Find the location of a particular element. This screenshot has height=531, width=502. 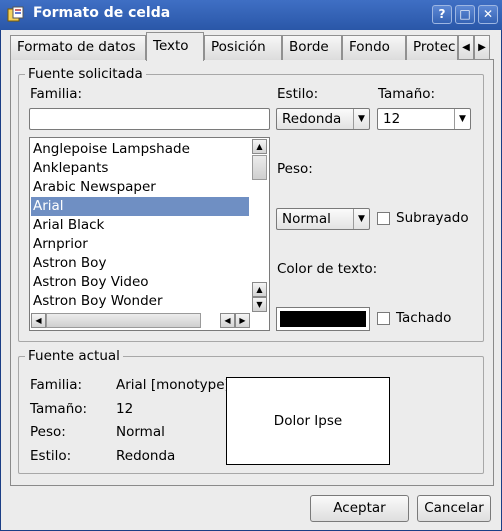

font-list-item: Anglepoise Lampshade is located at coordinates (140, 149).